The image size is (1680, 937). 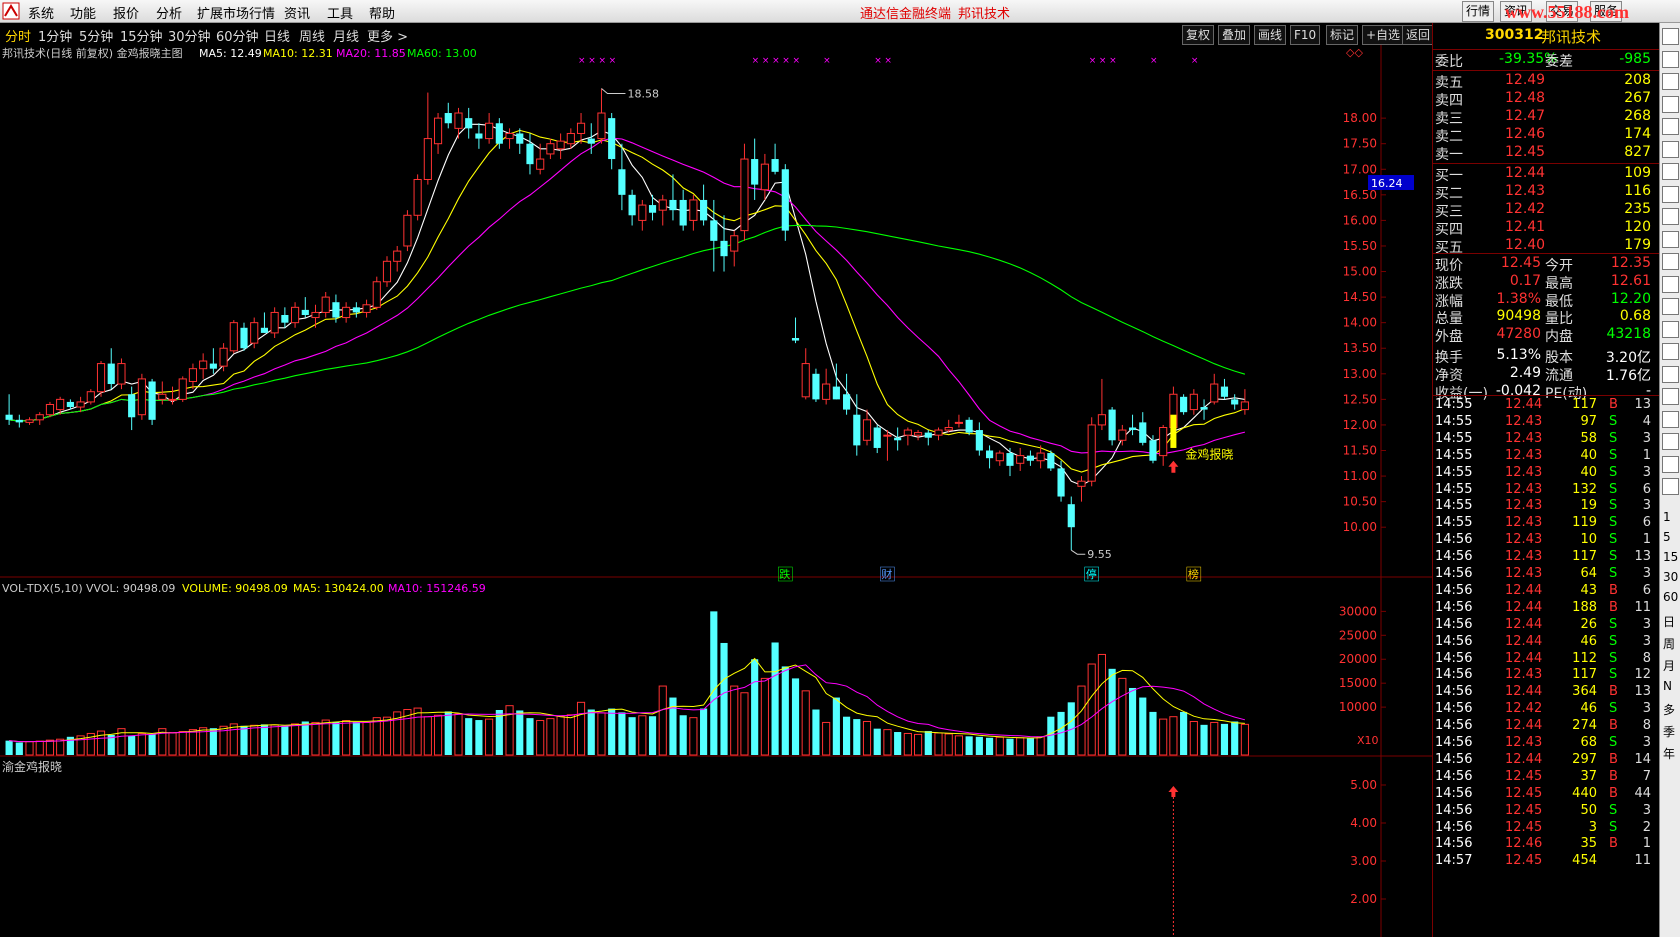 I want to click on tick-row: 14:56 12.45 37 B 7, so click(x=1546, y=778).